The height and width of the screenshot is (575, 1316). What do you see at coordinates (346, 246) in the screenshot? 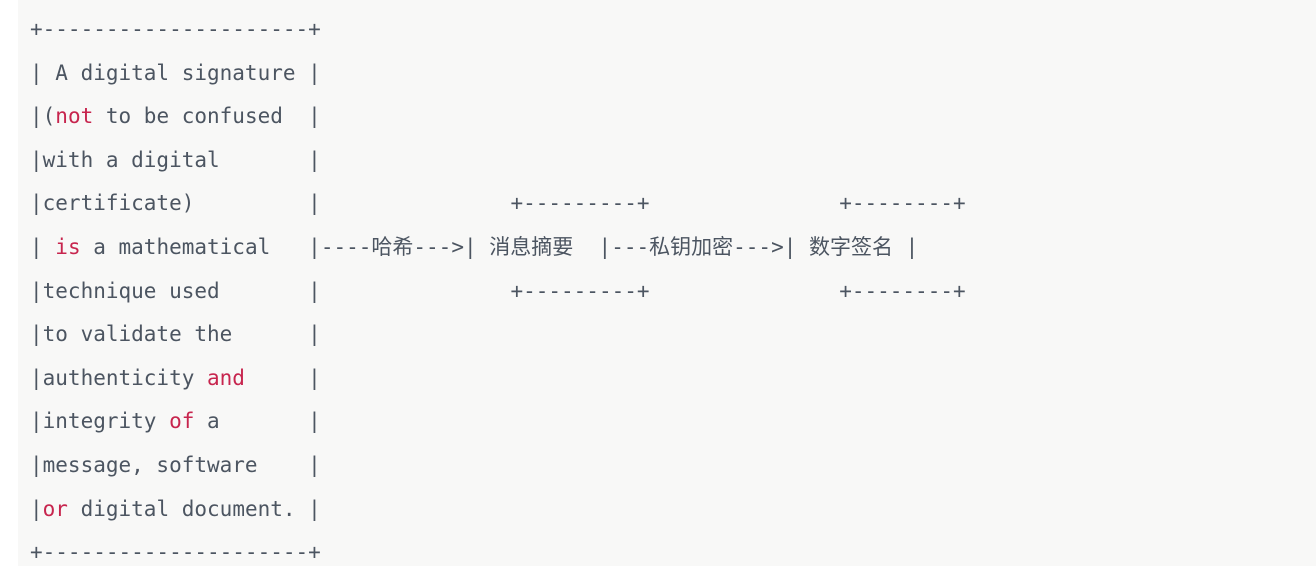
I see `arrow-hash-dashes-pre: ----` at bounding box center [346, 246].